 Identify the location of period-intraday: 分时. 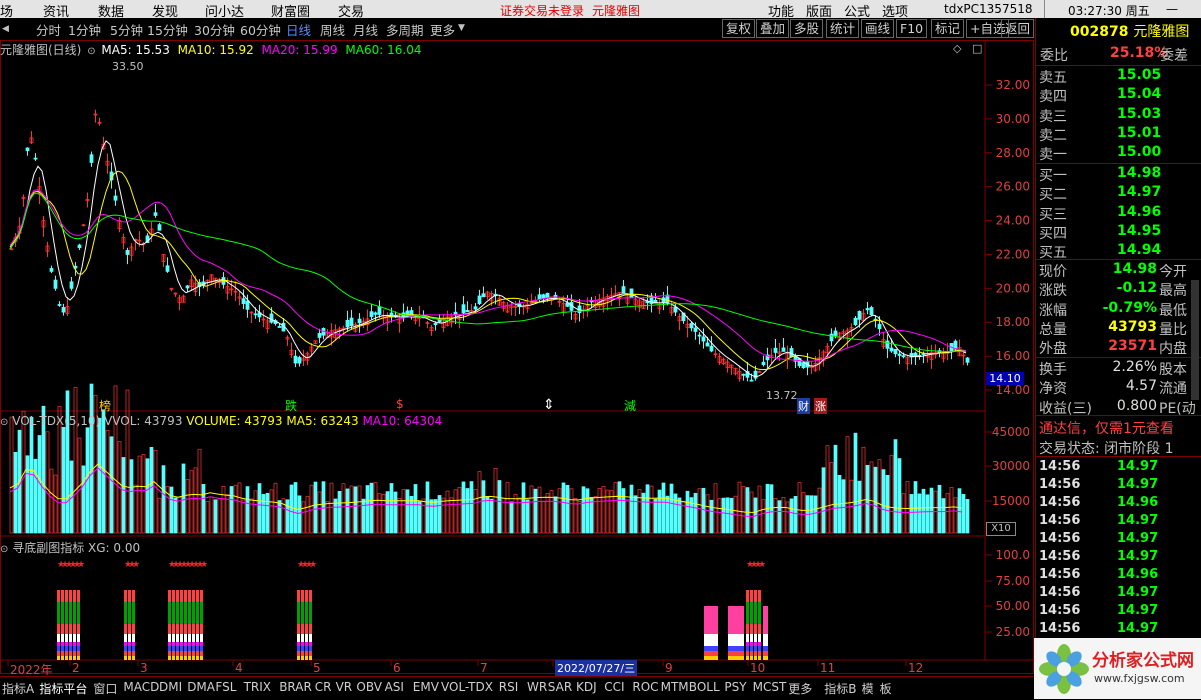
(48, 29).